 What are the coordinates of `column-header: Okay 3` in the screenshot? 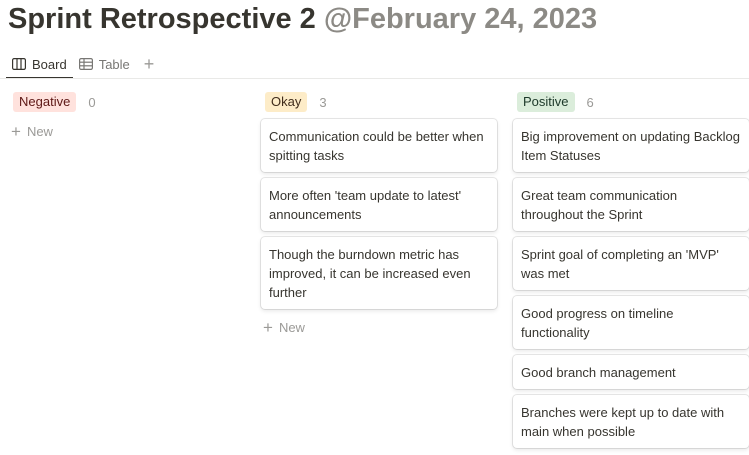 It's located at (381, 102).